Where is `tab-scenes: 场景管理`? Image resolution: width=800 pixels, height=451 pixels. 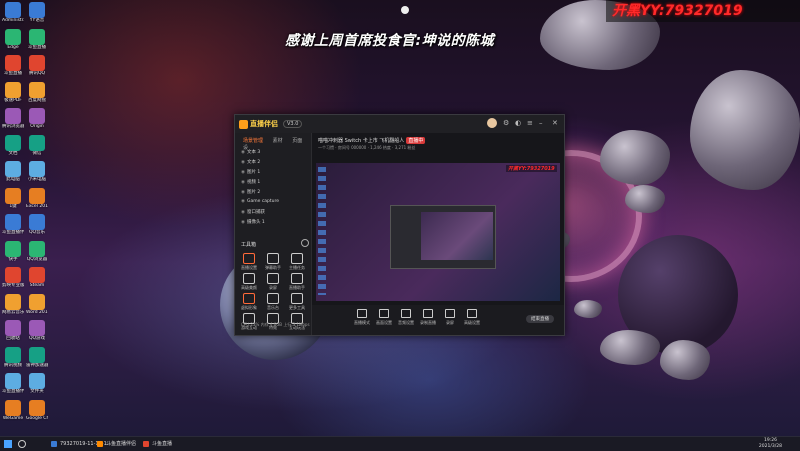
tab-scenes: 场景管理 is located at coordinates (253, 141).